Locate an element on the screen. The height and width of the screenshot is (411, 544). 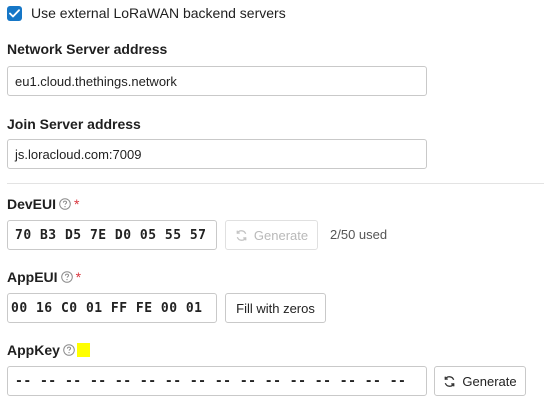
section-divider is located at coordinates (275, 183).